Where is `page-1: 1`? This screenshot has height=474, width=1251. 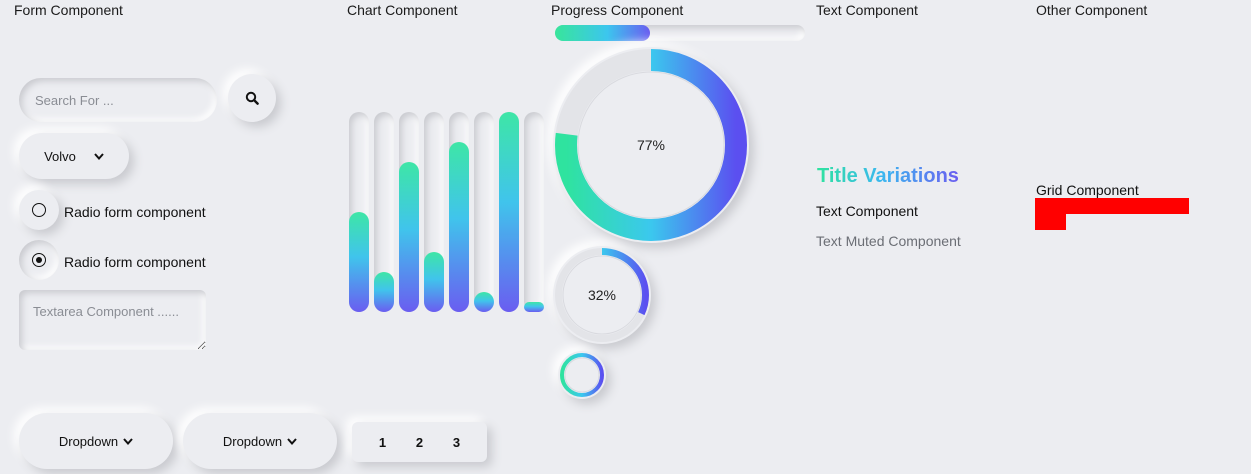 page-1: 1 is located at coordinates (382, 442).